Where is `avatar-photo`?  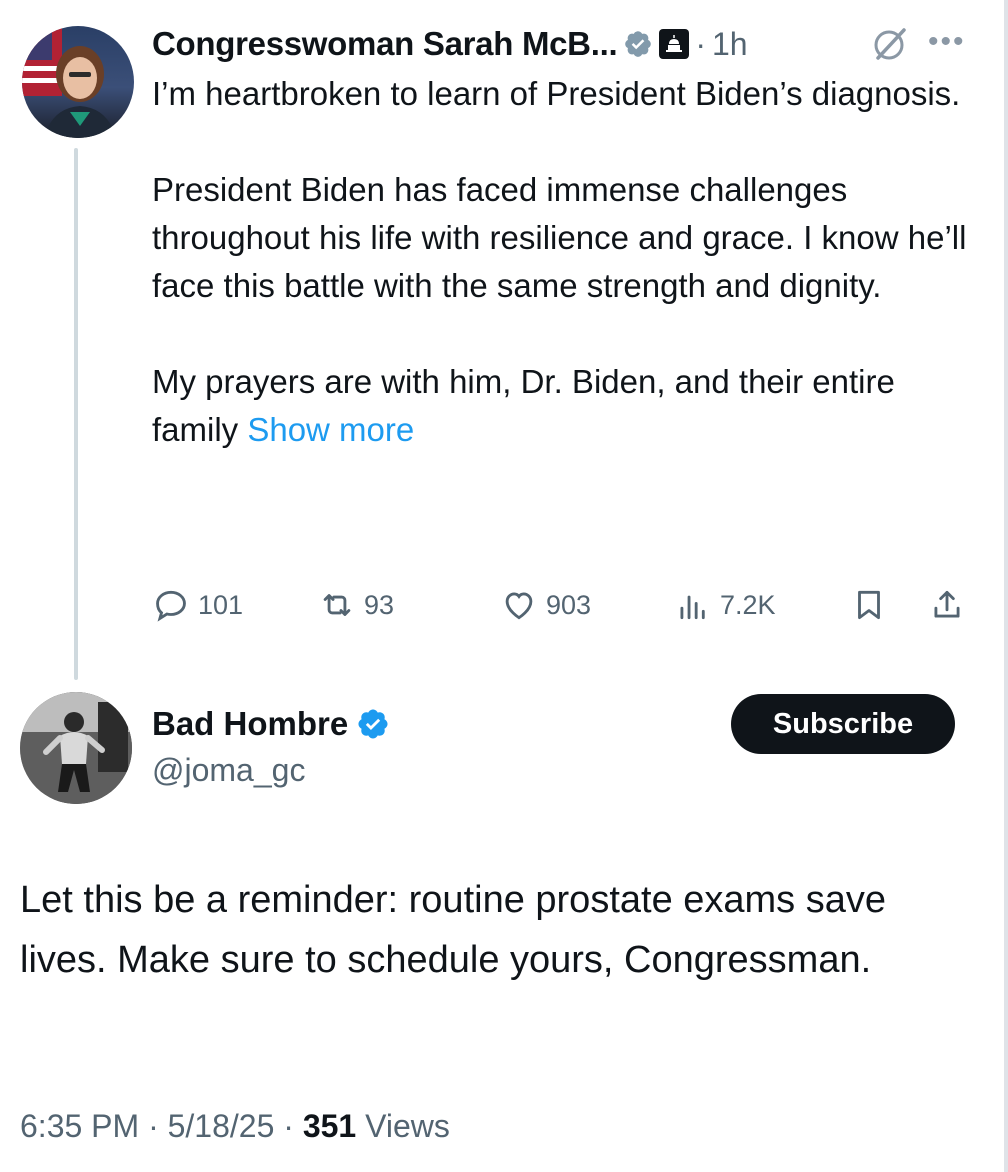 avatar-photo is located at coordinates (76, 748).